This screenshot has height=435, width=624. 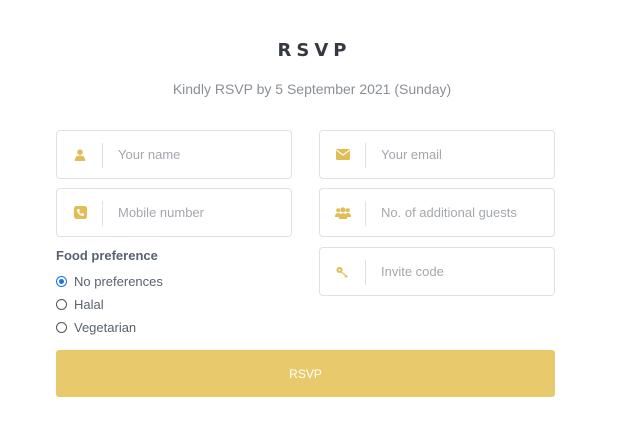 I want to click on email-input, so click(x=465, y=154).